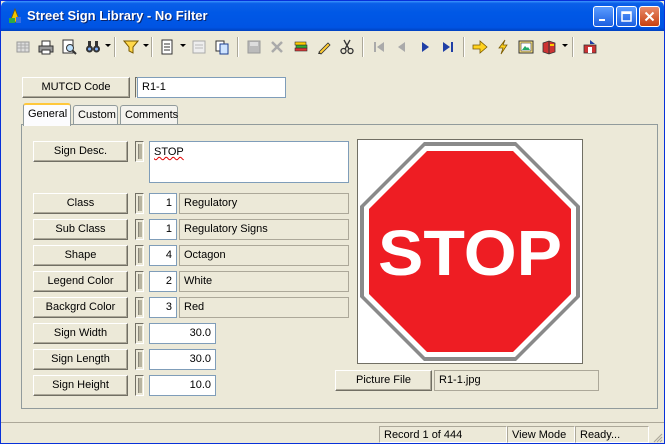 The width and height of the screenshot is (665, 444). I want to click on exit-door-icon, so click(590, 47).